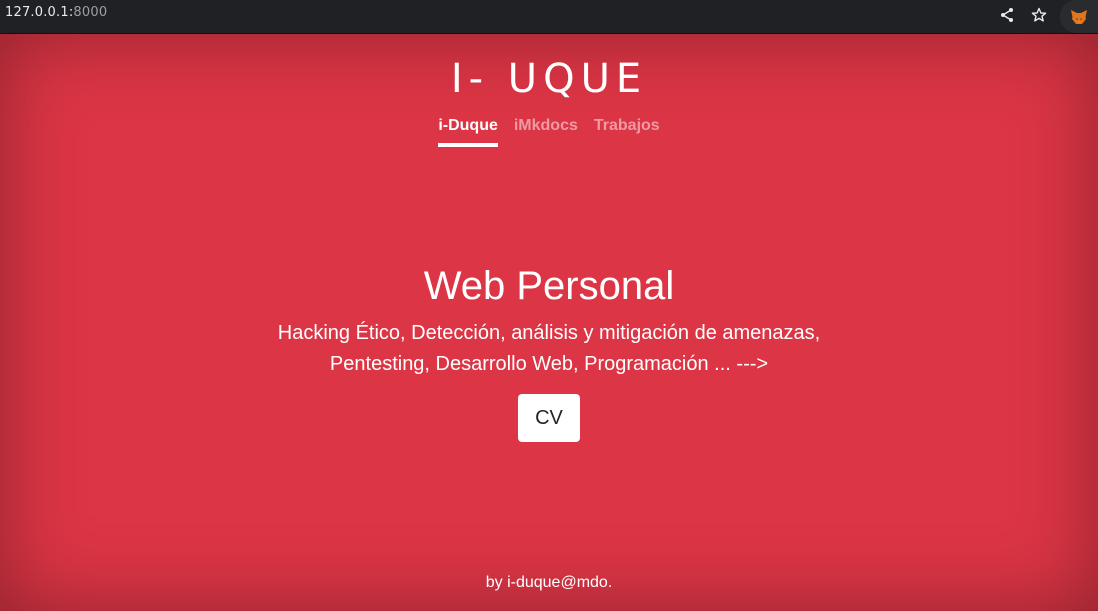 Image resolution: width=1098 pixels, height=611 pixels. Describe the element at coordinates (1007, 15) in the screenshot. I see `share-icon` at that location.